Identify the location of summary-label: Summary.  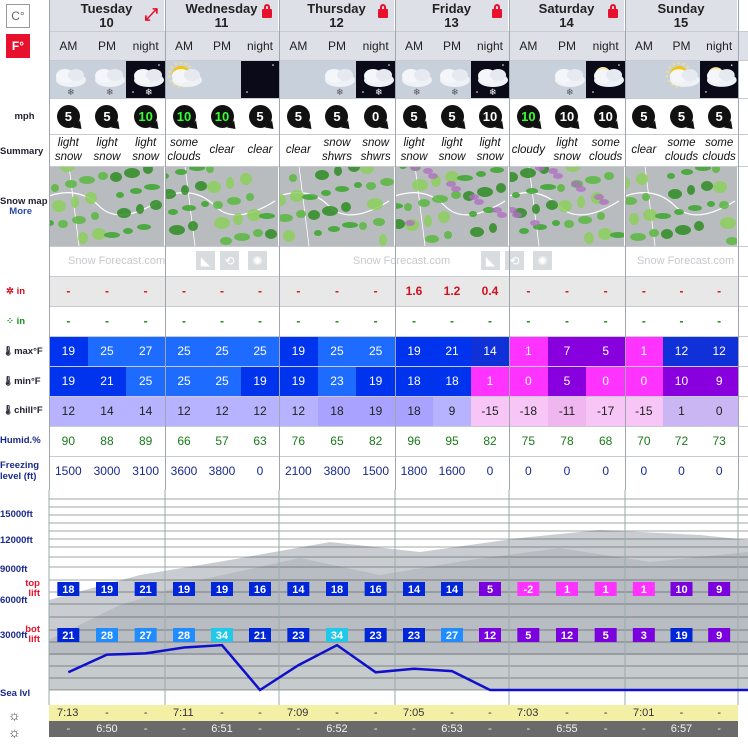
(22, 151).